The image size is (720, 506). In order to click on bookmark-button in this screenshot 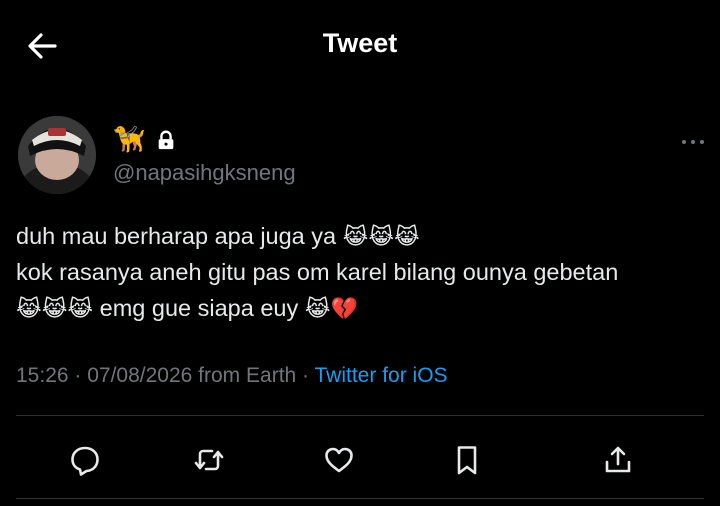, I will do `click(467, 460)`.